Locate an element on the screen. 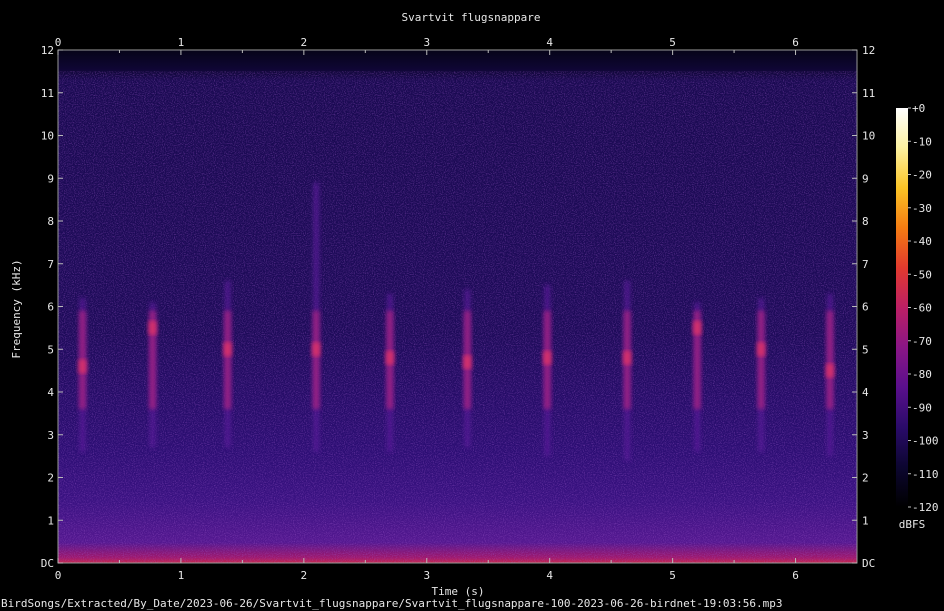 The width and height of the screenshot is (944, 611). colorbar-tick-label: +0 is located at coordinates (918, 108).